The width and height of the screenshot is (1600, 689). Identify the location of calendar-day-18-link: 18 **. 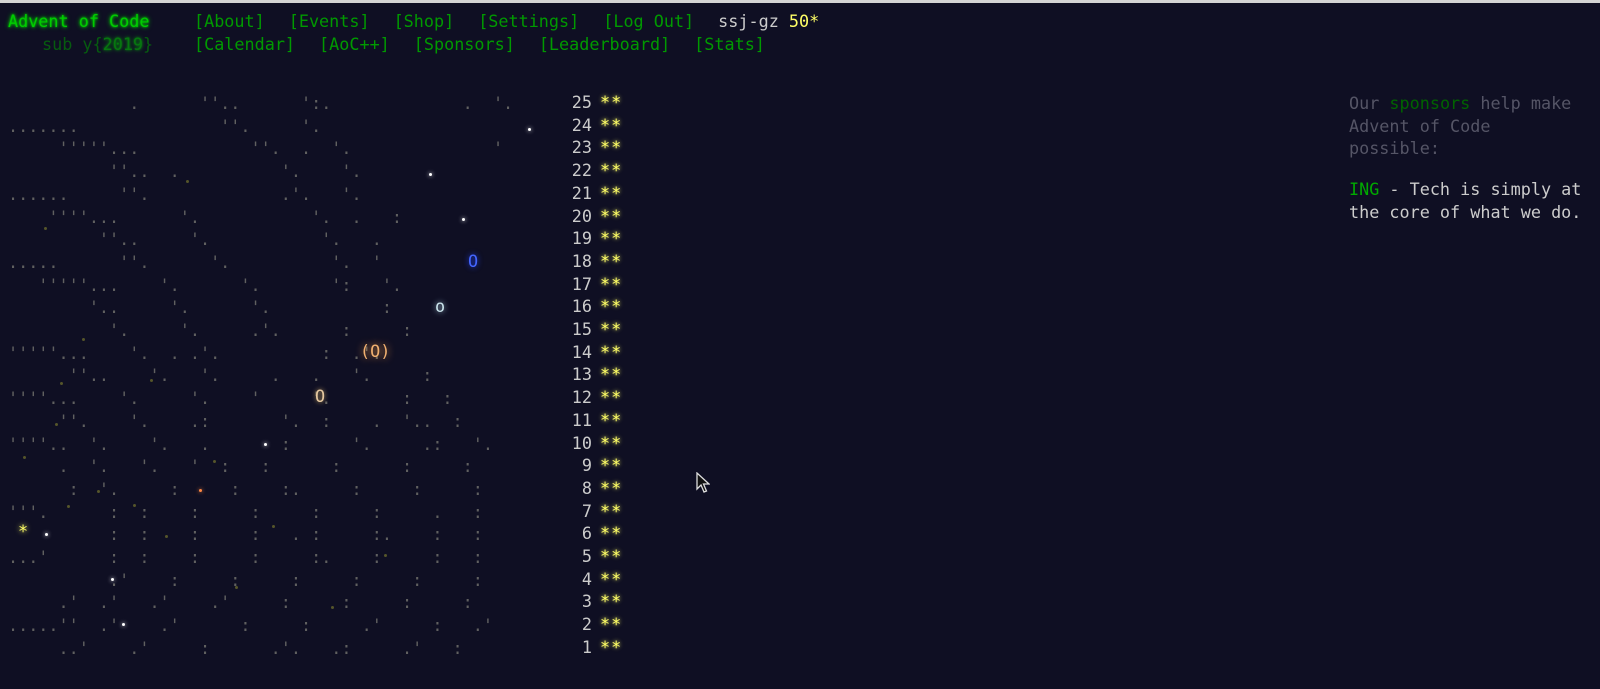
(590, 261).